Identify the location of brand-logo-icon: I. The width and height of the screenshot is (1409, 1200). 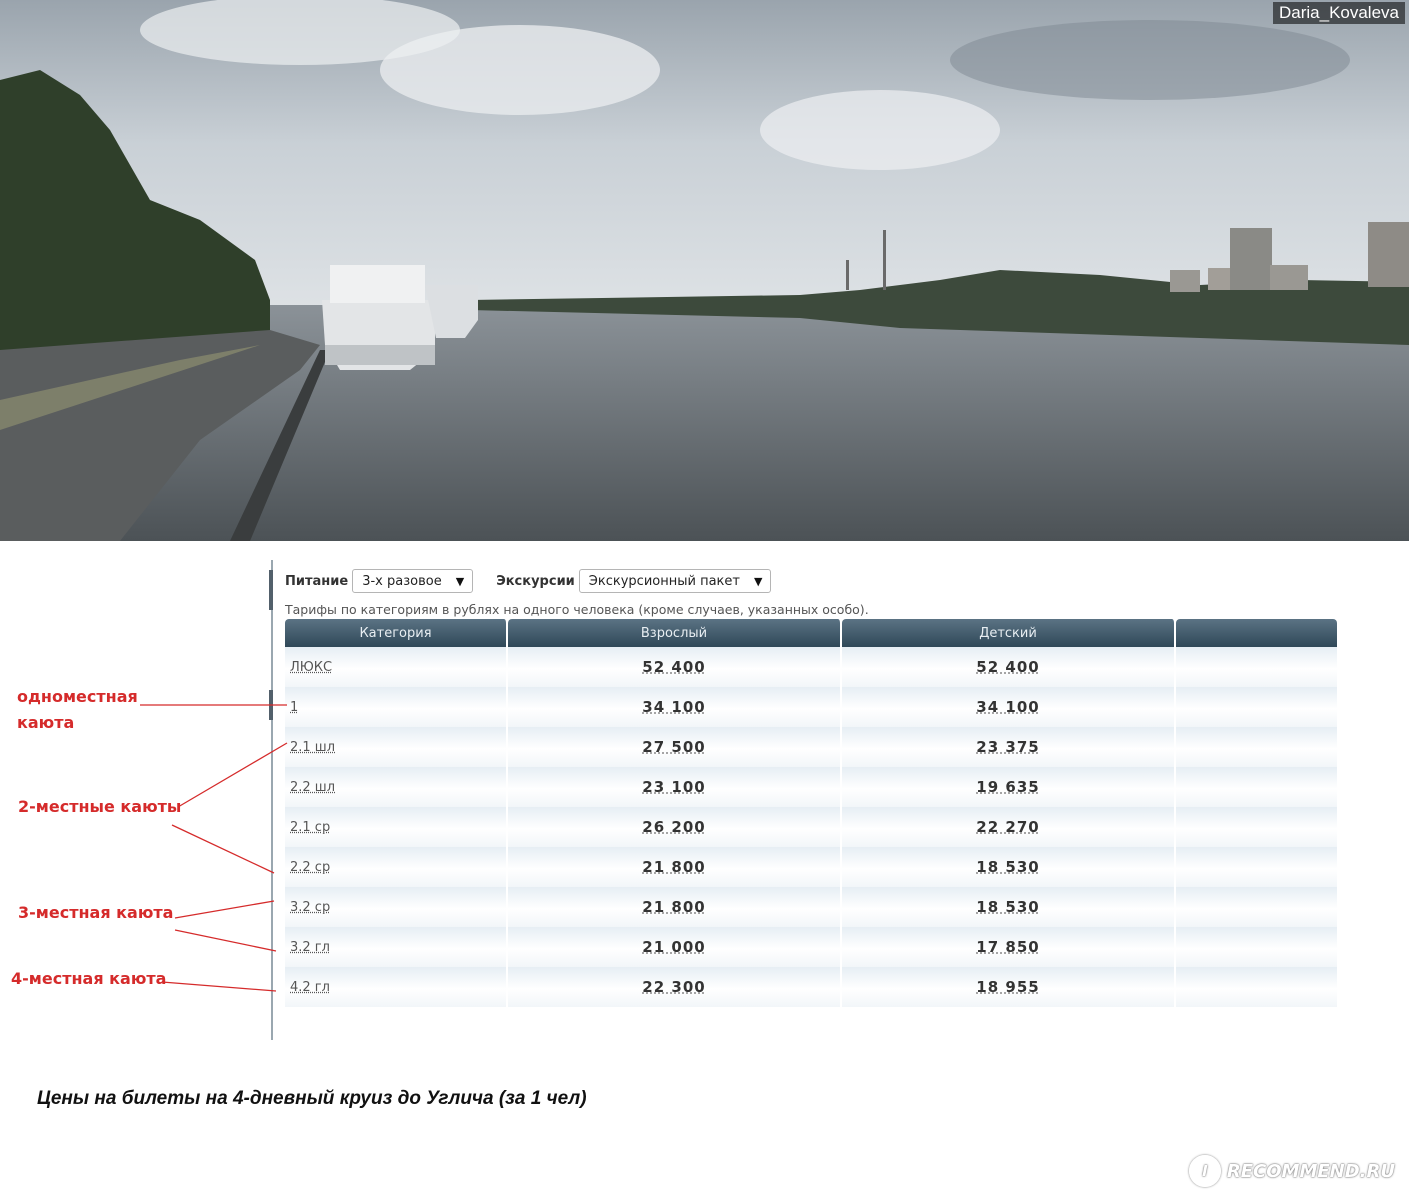
(1204, 1171).